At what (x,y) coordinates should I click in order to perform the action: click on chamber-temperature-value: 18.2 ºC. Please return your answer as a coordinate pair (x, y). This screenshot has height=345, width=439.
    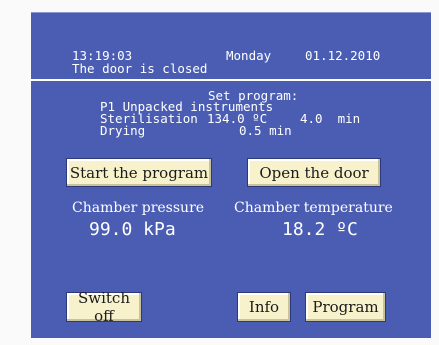
    Looking at the image, I should click on (320, 229).